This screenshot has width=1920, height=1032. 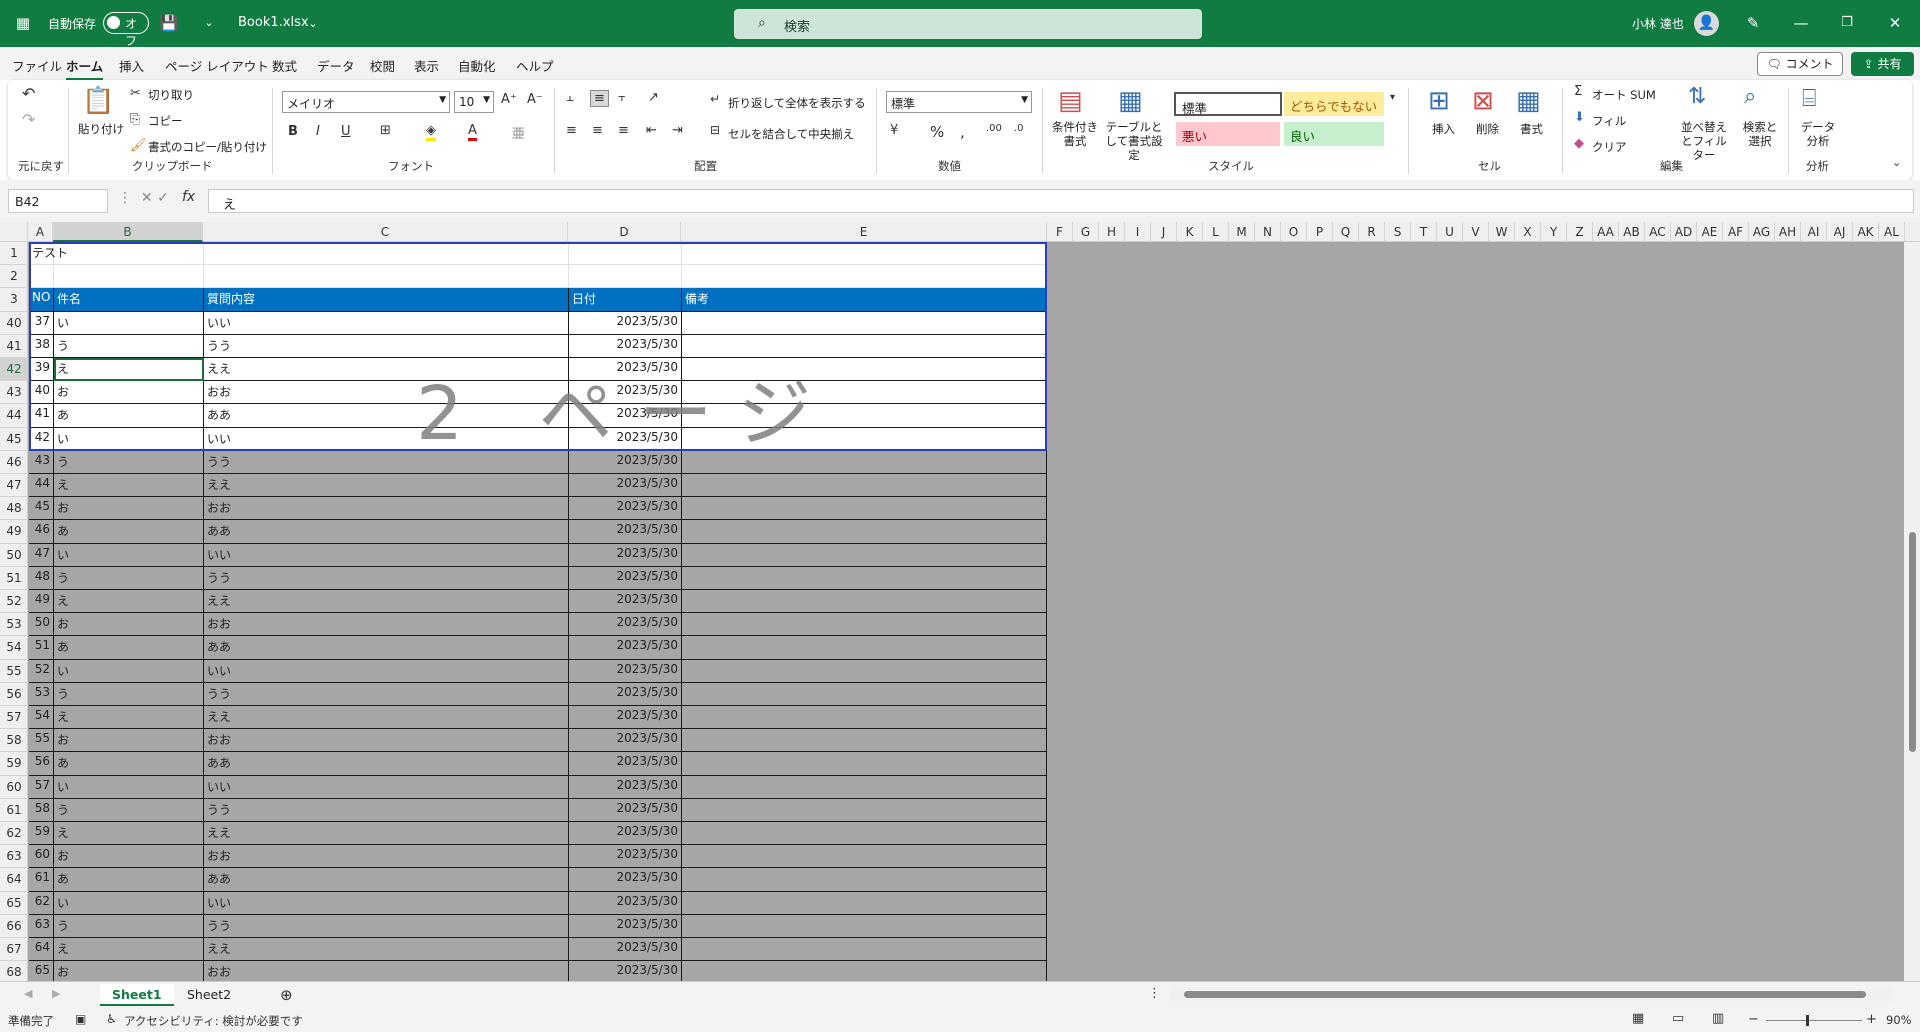 What do you see at coordinates (1294, 232) in the screenshot?
I see `column-header: O` at bounding box center [1294, 232].